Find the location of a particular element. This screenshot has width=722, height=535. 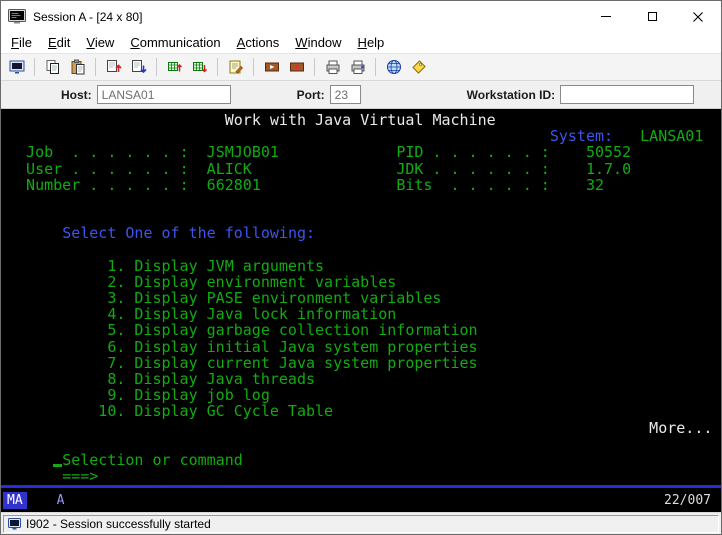

paste-button is located at coordinates (77, 67).